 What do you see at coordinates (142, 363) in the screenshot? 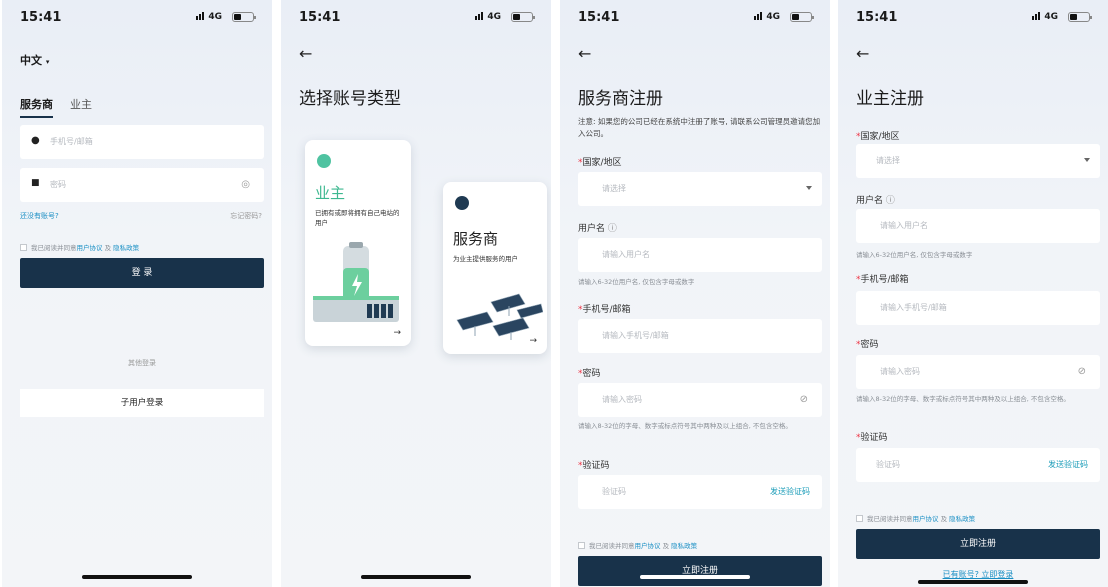
I see `other-login-divider: 其他登录` at bounding box center [142, 363].